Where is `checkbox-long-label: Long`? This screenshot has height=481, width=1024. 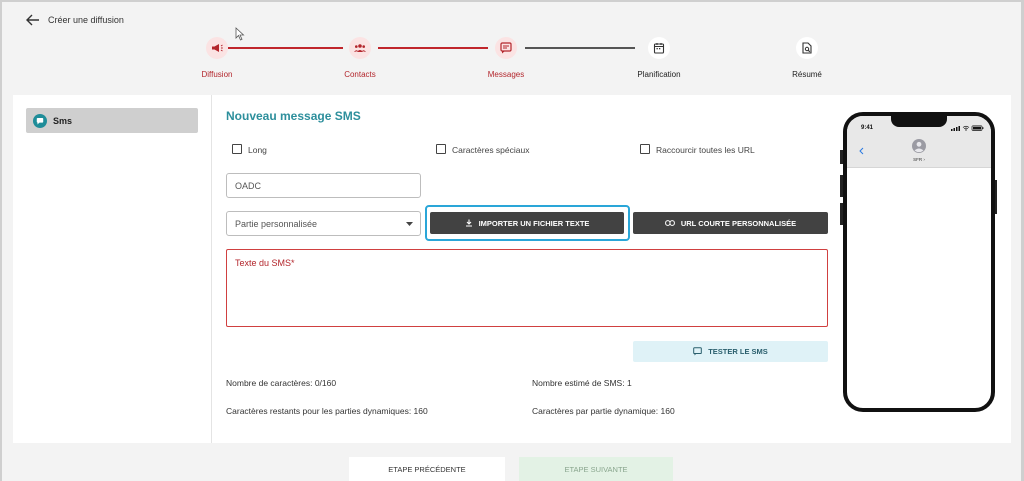 checkbox-long-label: Long is located at coordinates (257, 150).